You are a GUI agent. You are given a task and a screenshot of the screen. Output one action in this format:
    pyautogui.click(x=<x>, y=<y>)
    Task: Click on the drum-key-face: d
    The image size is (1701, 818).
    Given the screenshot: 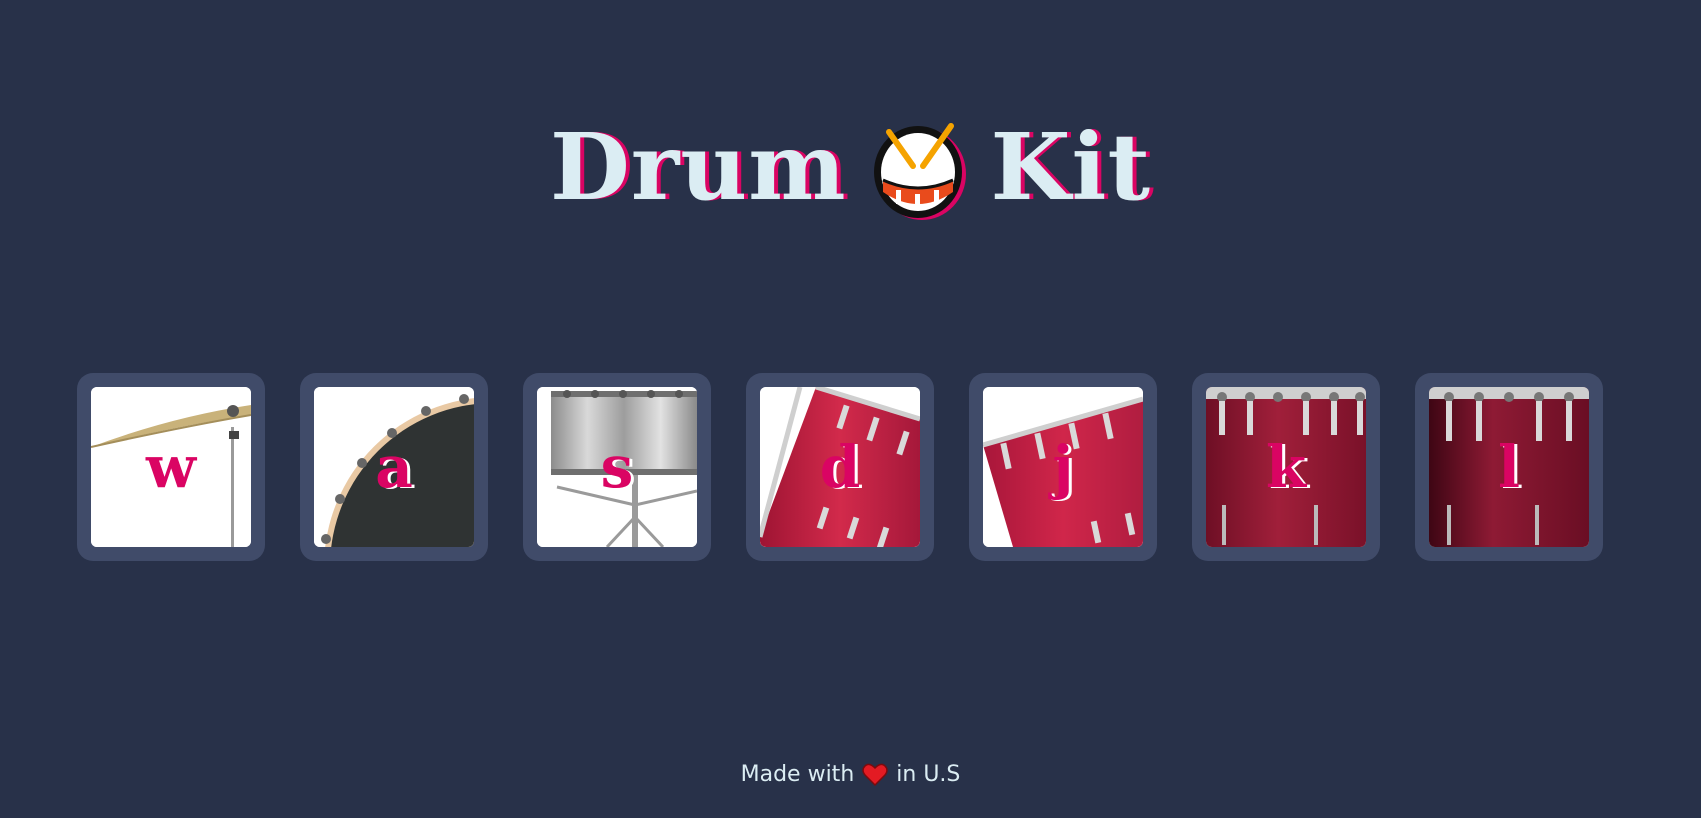 What is the action you would take?
    pyautogui.click(x=840, y=467)
    